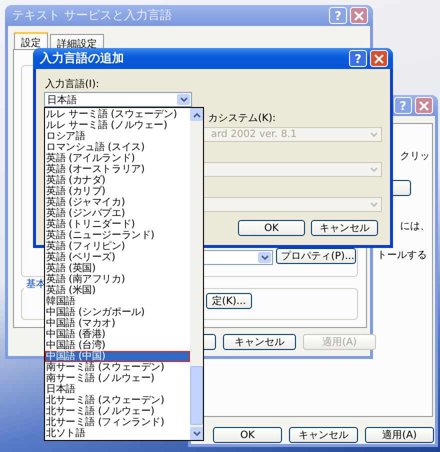  Describe the element at coordinates (117, 389) in the screenshot. I see `list-item: 日本語` at that location.